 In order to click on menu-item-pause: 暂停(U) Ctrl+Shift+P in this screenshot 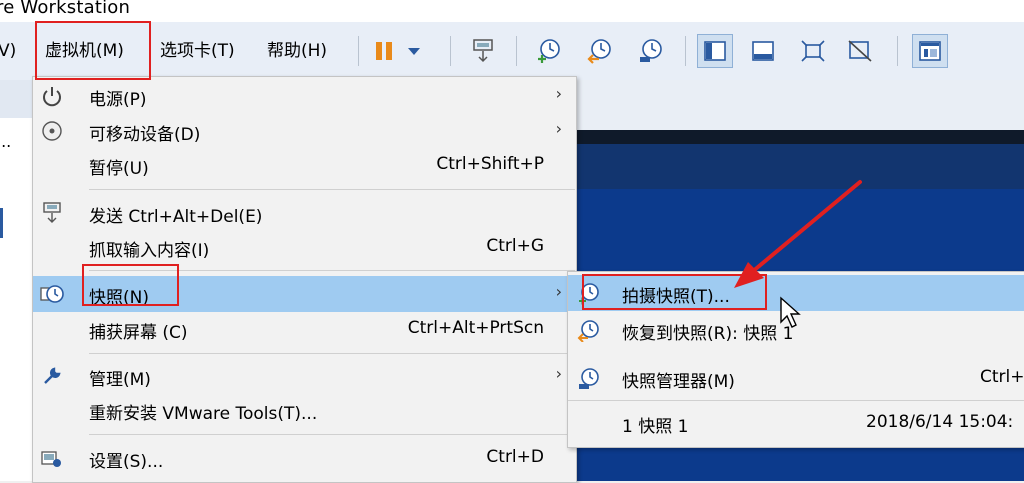, I will do `click(304, 165)`.